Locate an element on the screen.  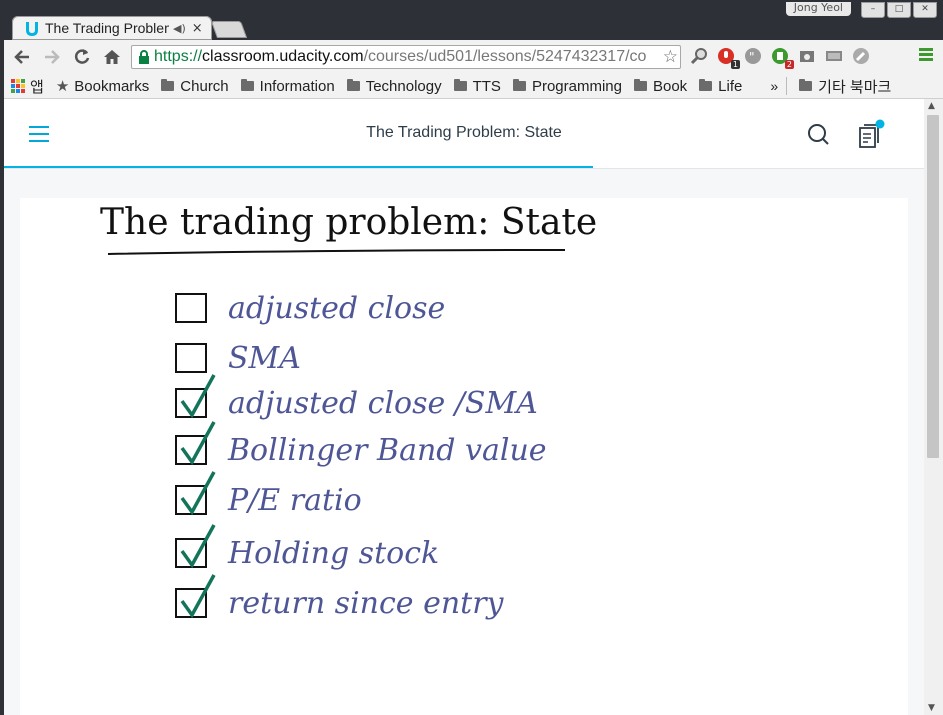
back-button is located at coordinates (22, 57).